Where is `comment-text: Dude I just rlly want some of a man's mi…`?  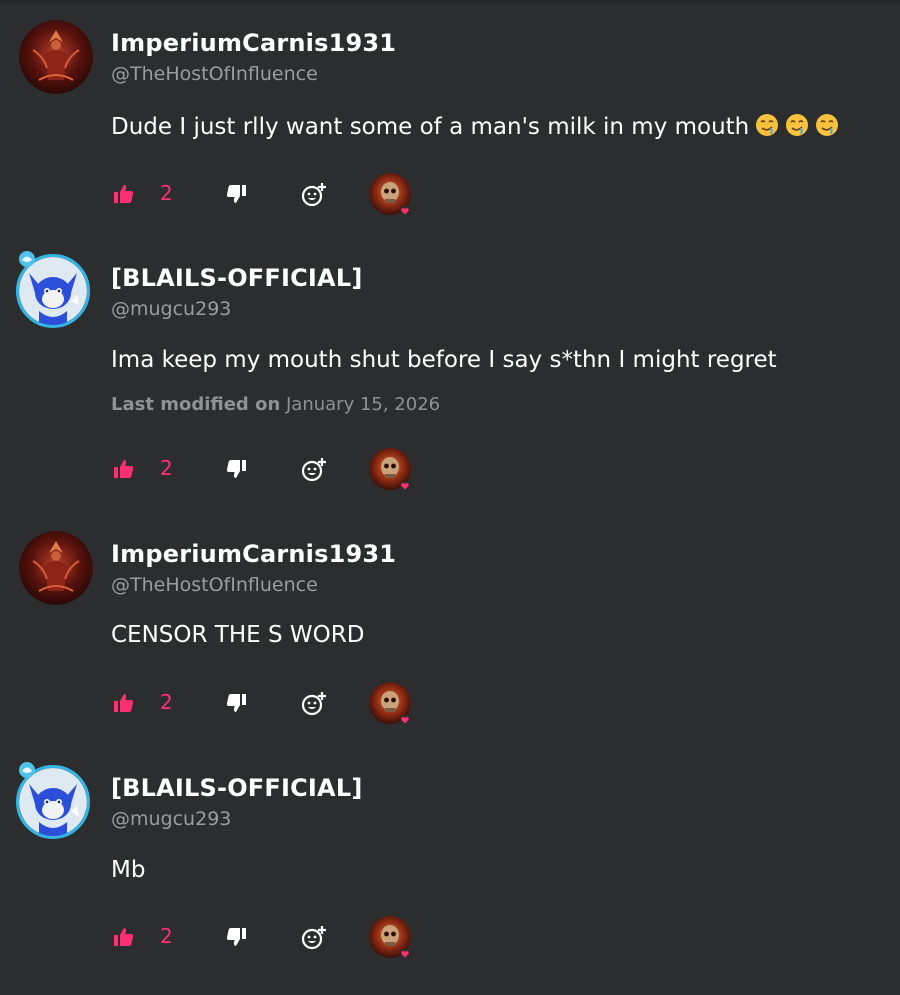 comment-text: Dude I just rlly want some of a man's mi… is located at coordinates (475, 126).